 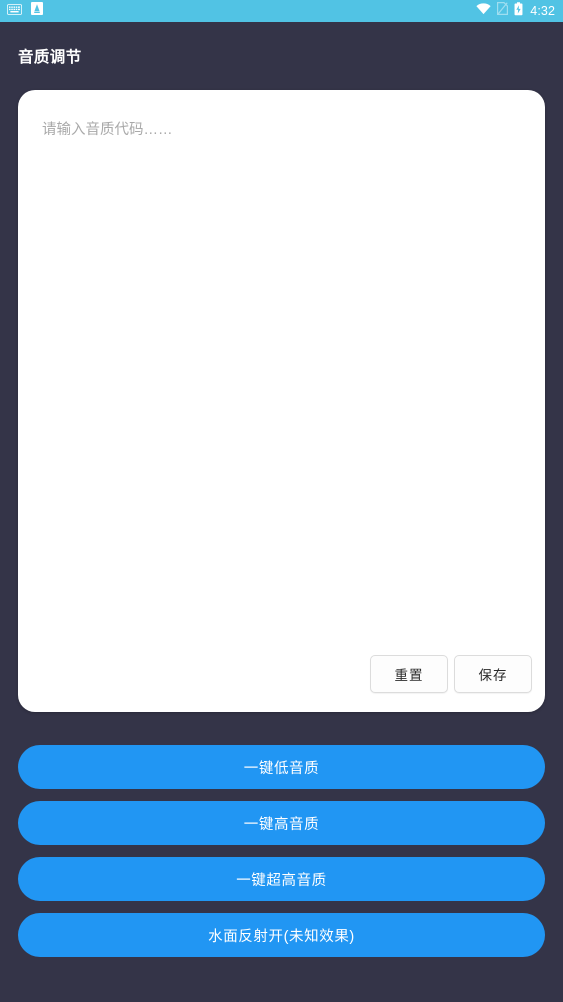 What do you see at coordinates (281, 935) in the screenshot?
I see `preset-water-reflection-button: 水面反射开(未知效果)` at bounding box center [281, 935].